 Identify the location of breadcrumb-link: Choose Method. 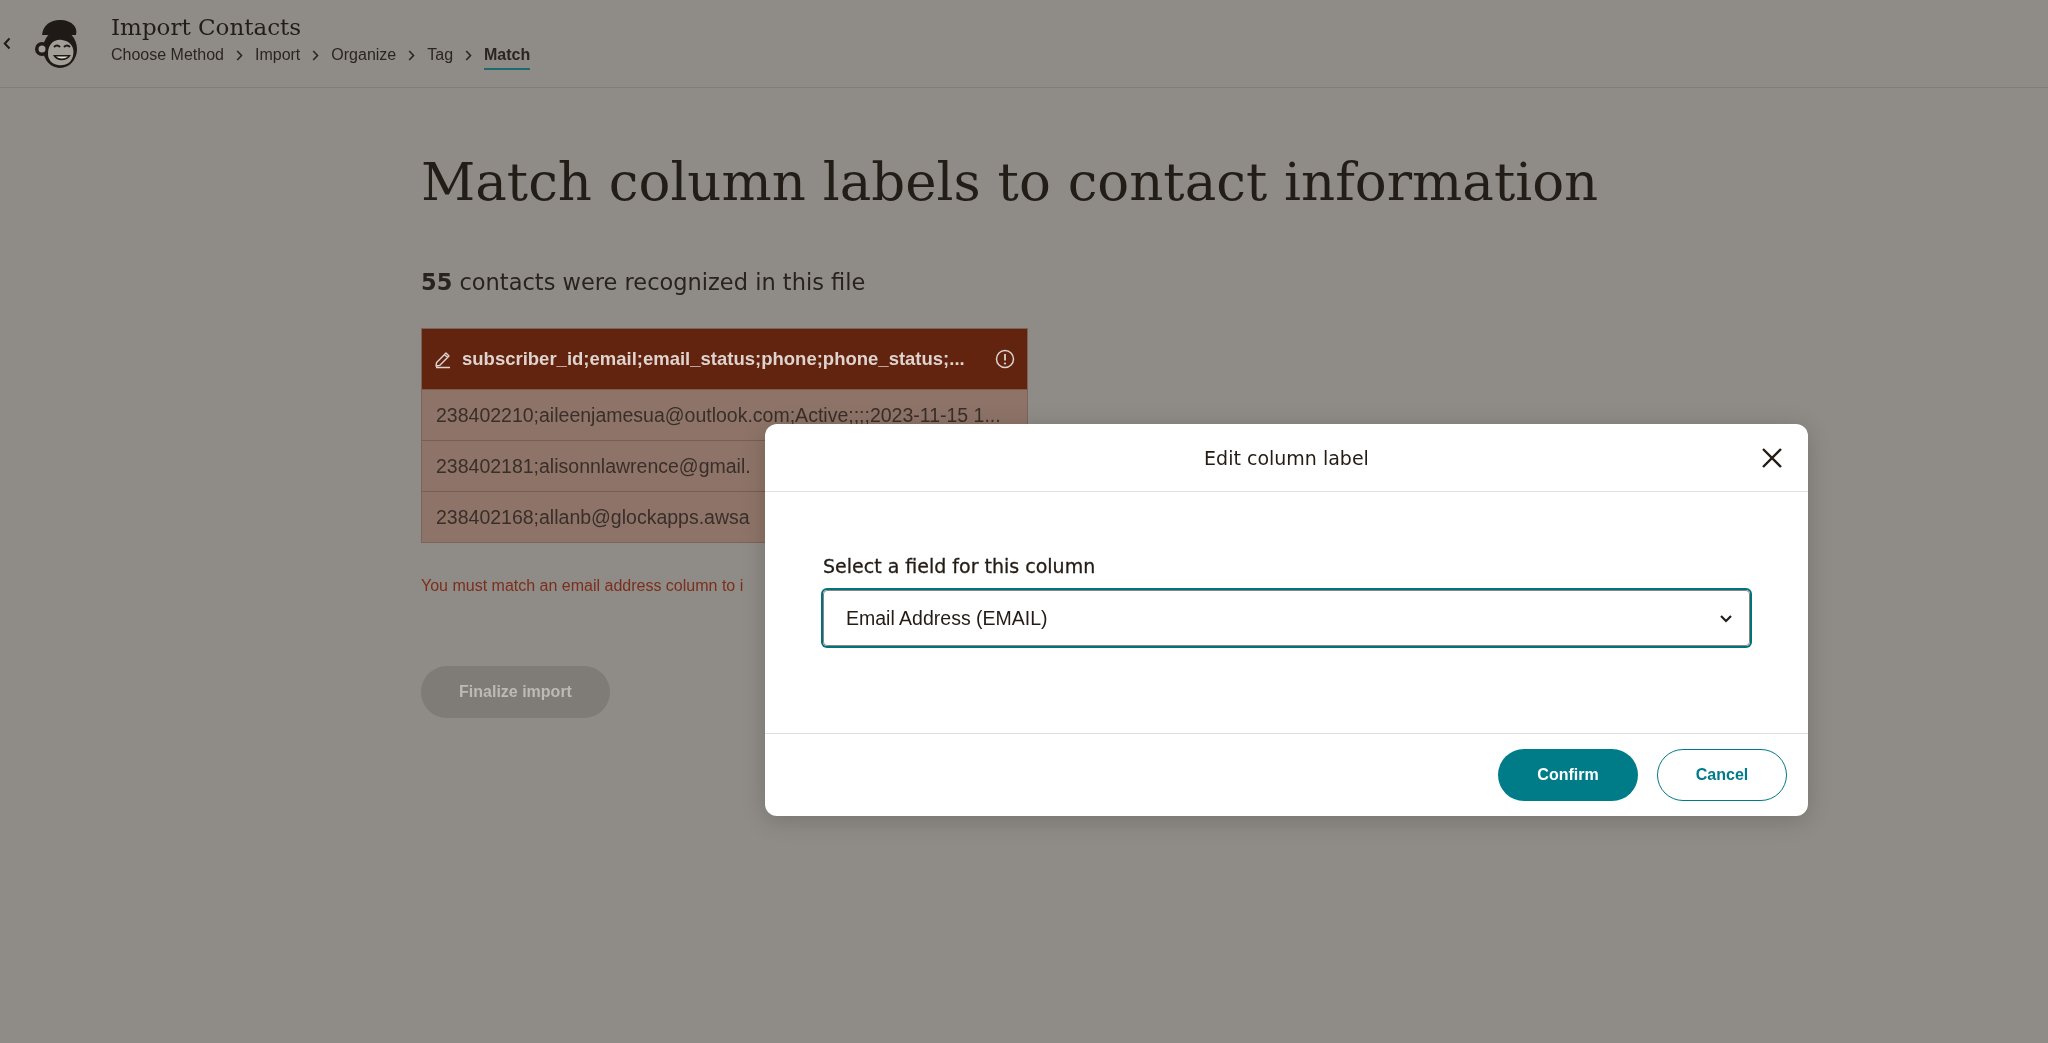
(167, 57).